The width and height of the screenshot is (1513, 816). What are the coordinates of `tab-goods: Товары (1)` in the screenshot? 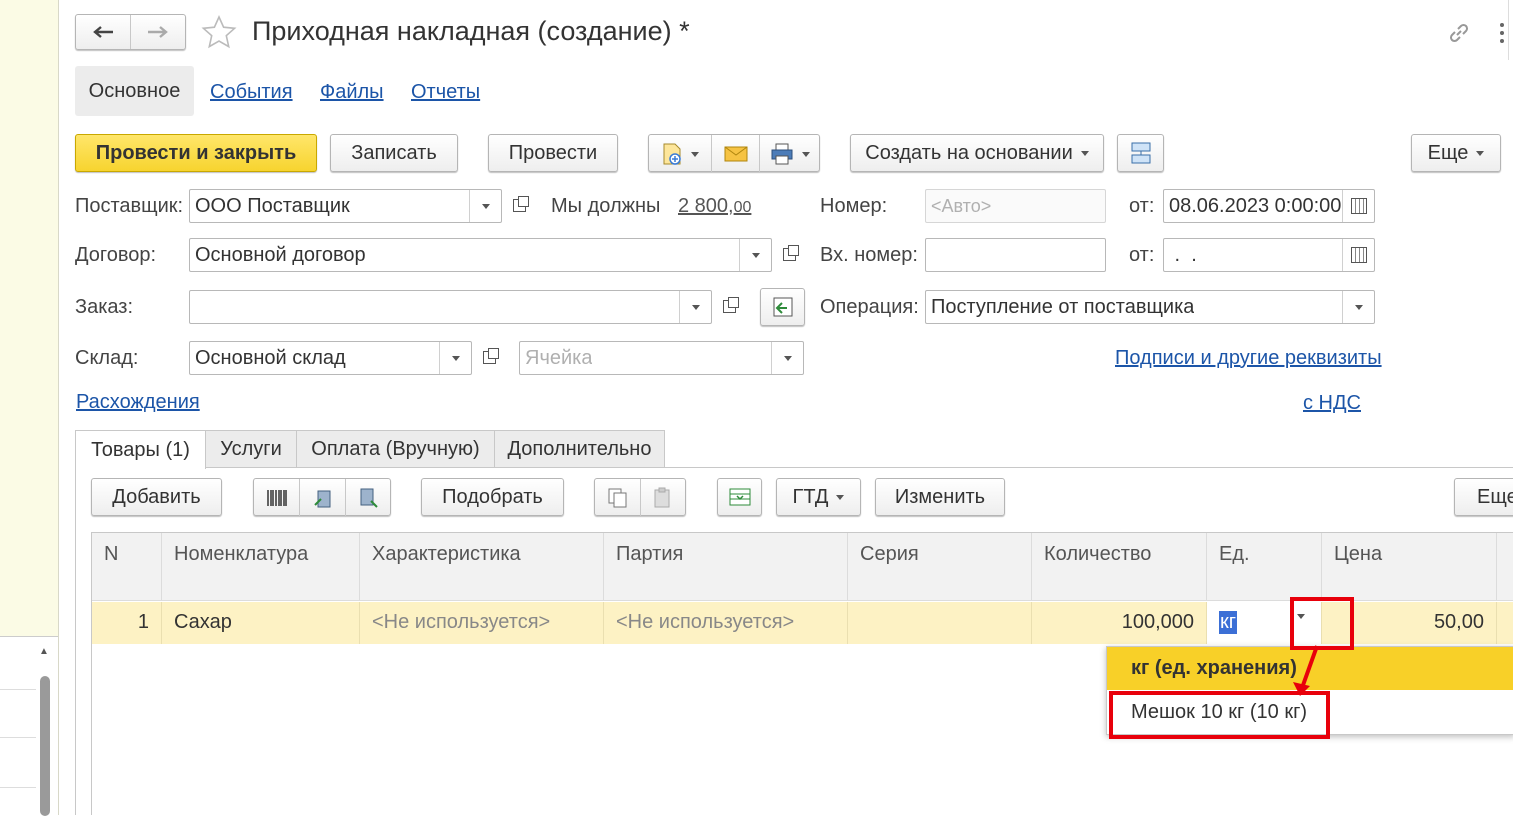 It's located at (140, 449).